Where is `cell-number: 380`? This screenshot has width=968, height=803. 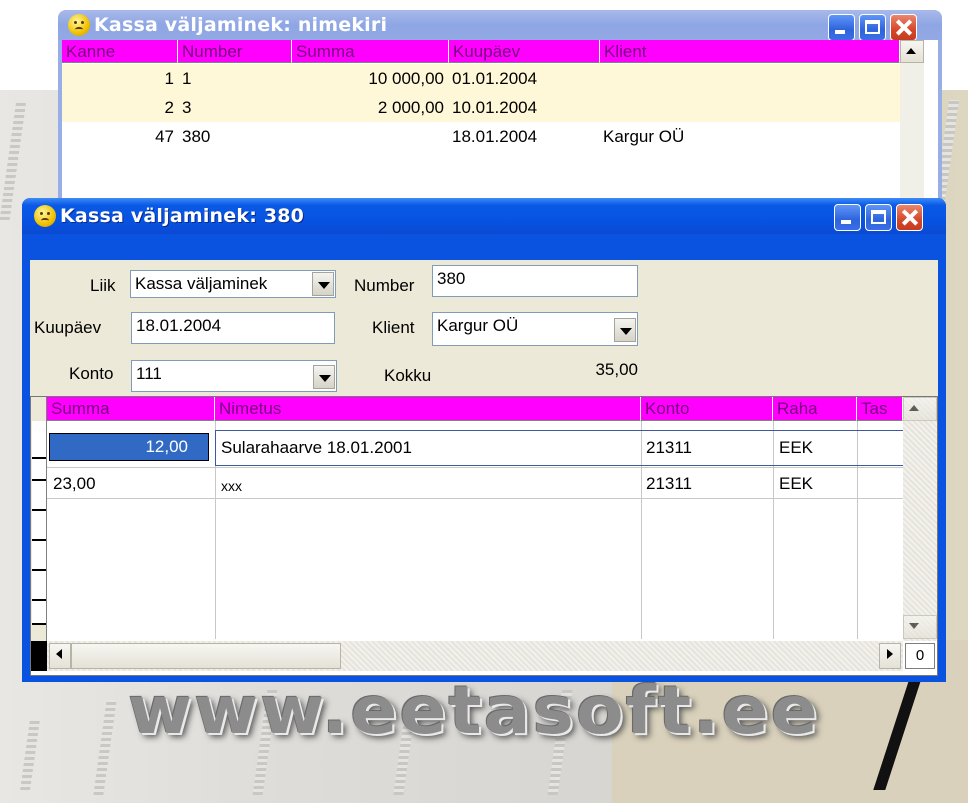
cell-number: 380 is located at coordinates (196, 136).